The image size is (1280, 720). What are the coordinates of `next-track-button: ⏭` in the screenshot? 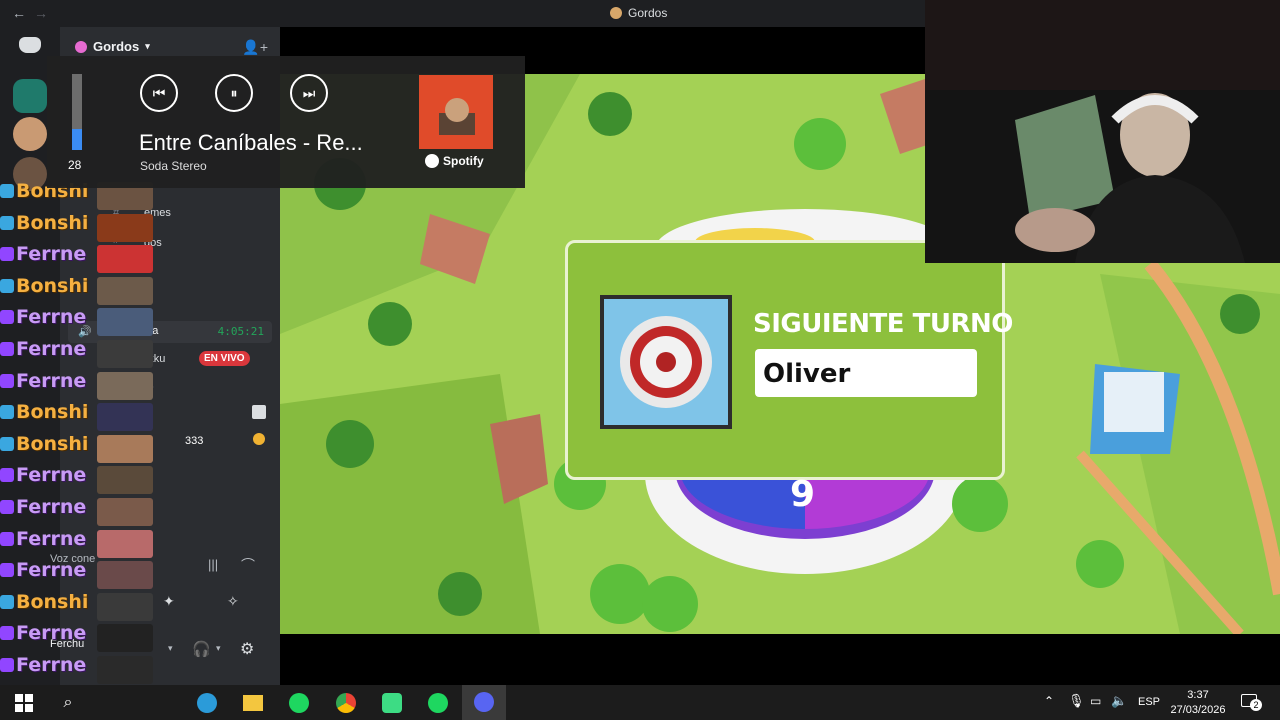 It's located at (309, 93).